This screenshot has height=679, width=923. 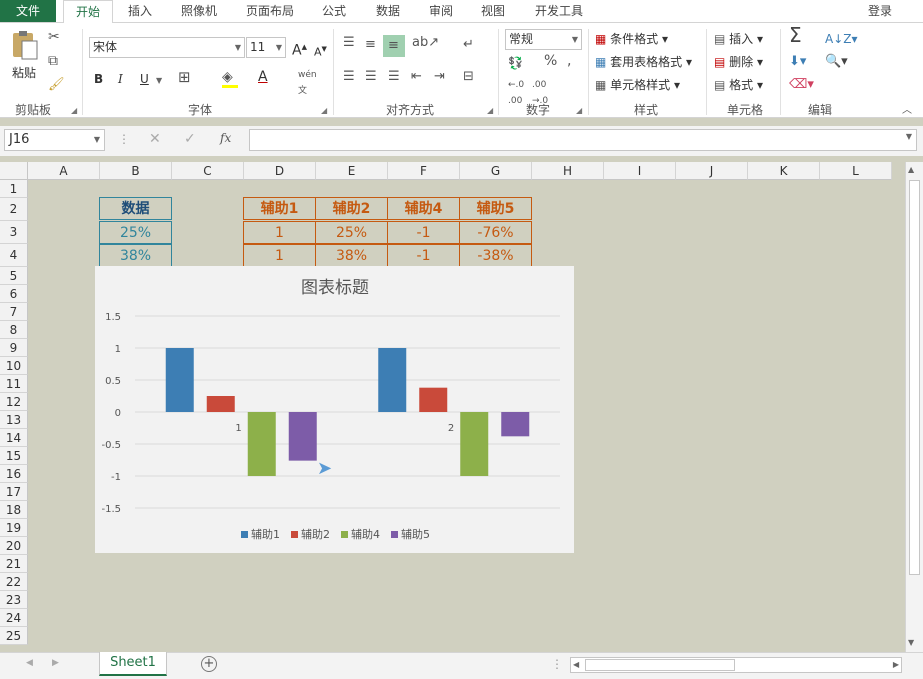 I want to click on paste-button, so click(x=26, y=44).